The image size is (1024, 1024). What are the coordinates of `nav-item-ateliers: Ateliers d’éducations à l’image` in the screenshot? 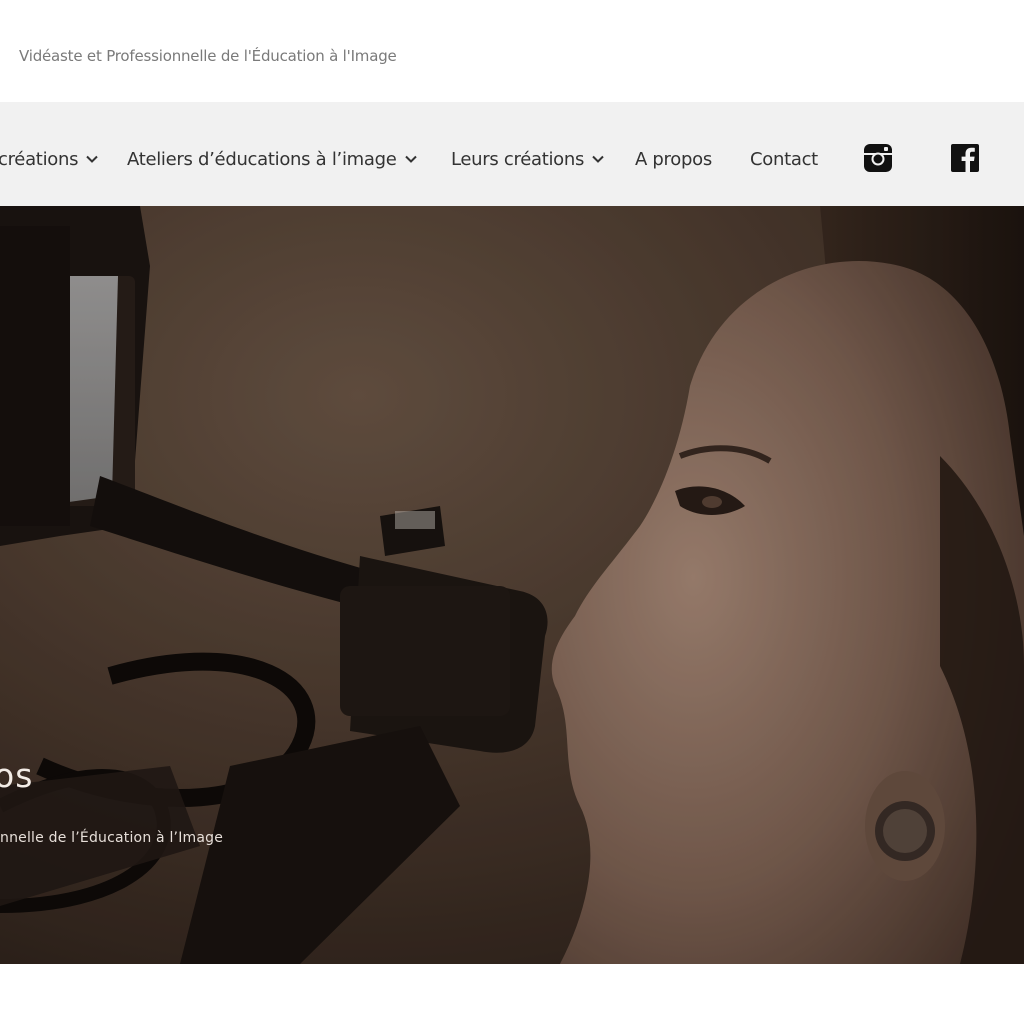 It's located at (272, 159).